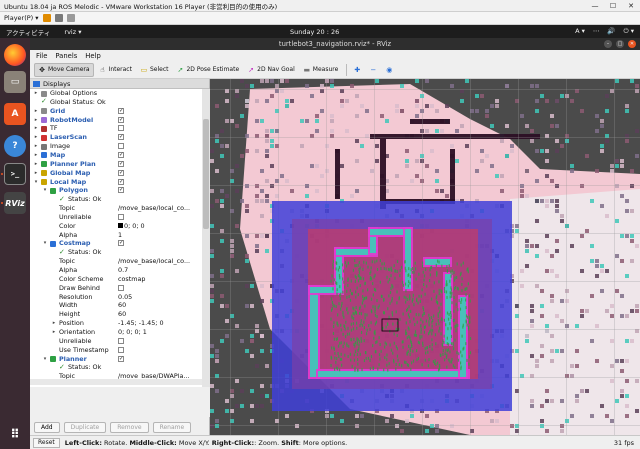 Image resolution: width=640 pixels, height=449 pixels. I want to click on tree-row: ▸ Global Options, so click(116, 93).